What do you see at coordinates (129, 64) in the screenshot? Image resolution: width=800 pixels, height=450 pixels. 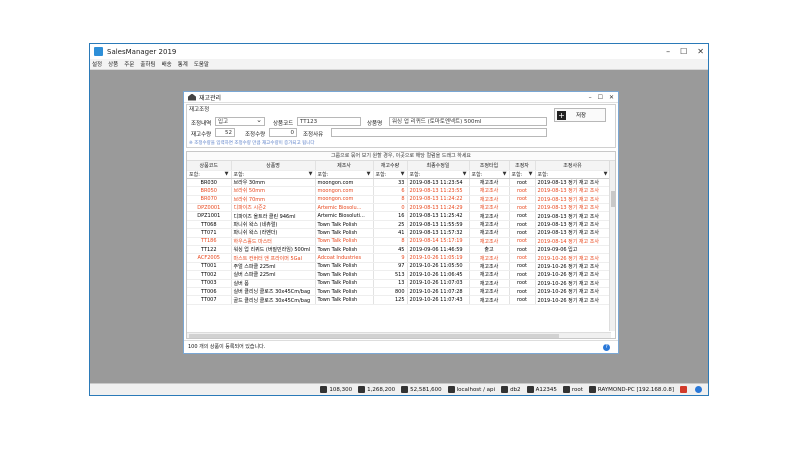 I see `menu-item-orders: 주문` at bounding box center [129, 64].